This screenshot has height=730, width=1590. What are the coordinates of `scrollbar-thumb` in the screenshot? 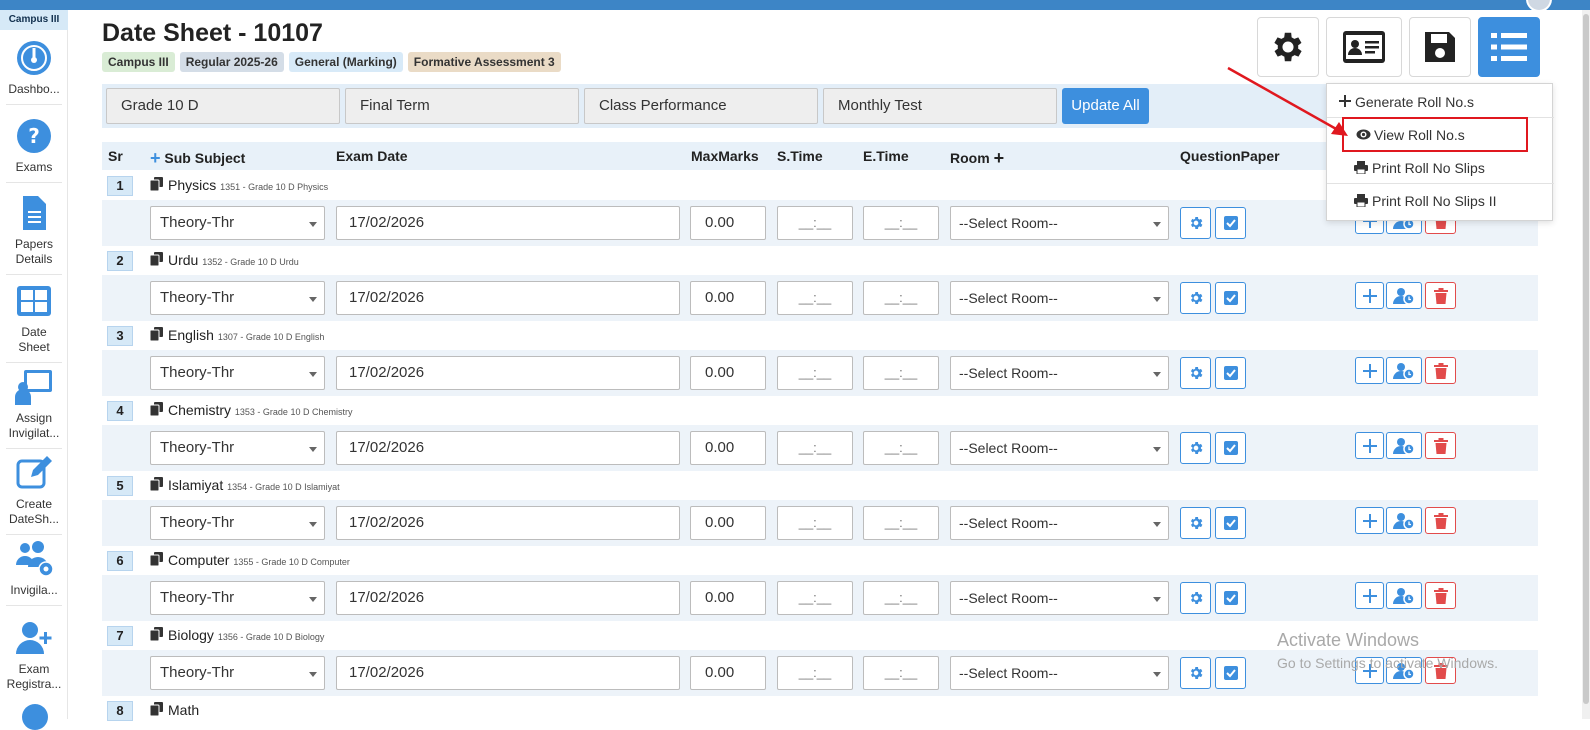 It's located at (1586, 359).